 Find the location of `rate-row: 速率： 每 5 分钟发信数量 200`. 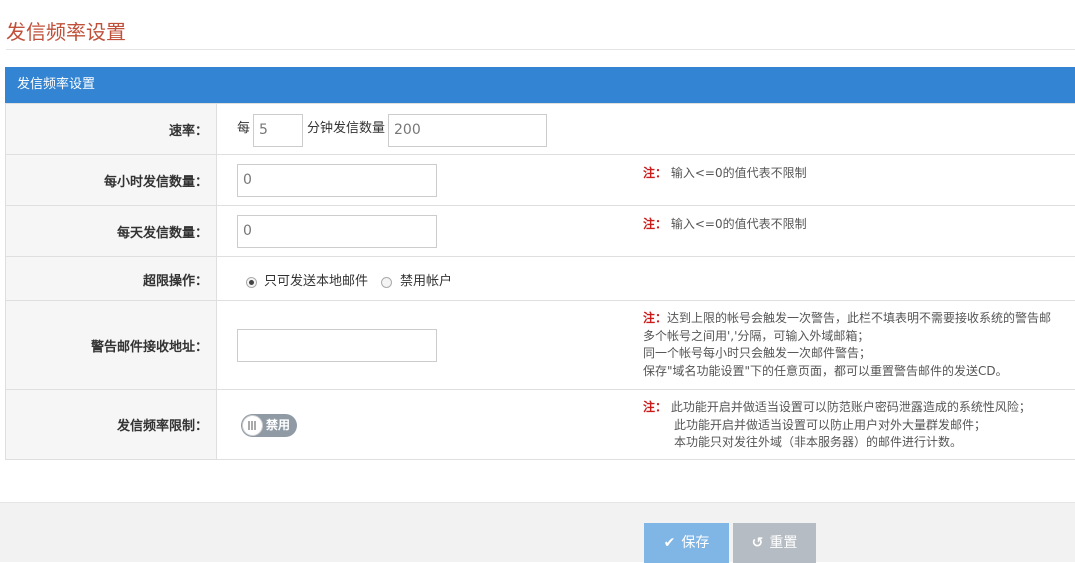

rate-row: 速率： 每 5 分钟发信数量 200 is located at coordinates (540, 129).